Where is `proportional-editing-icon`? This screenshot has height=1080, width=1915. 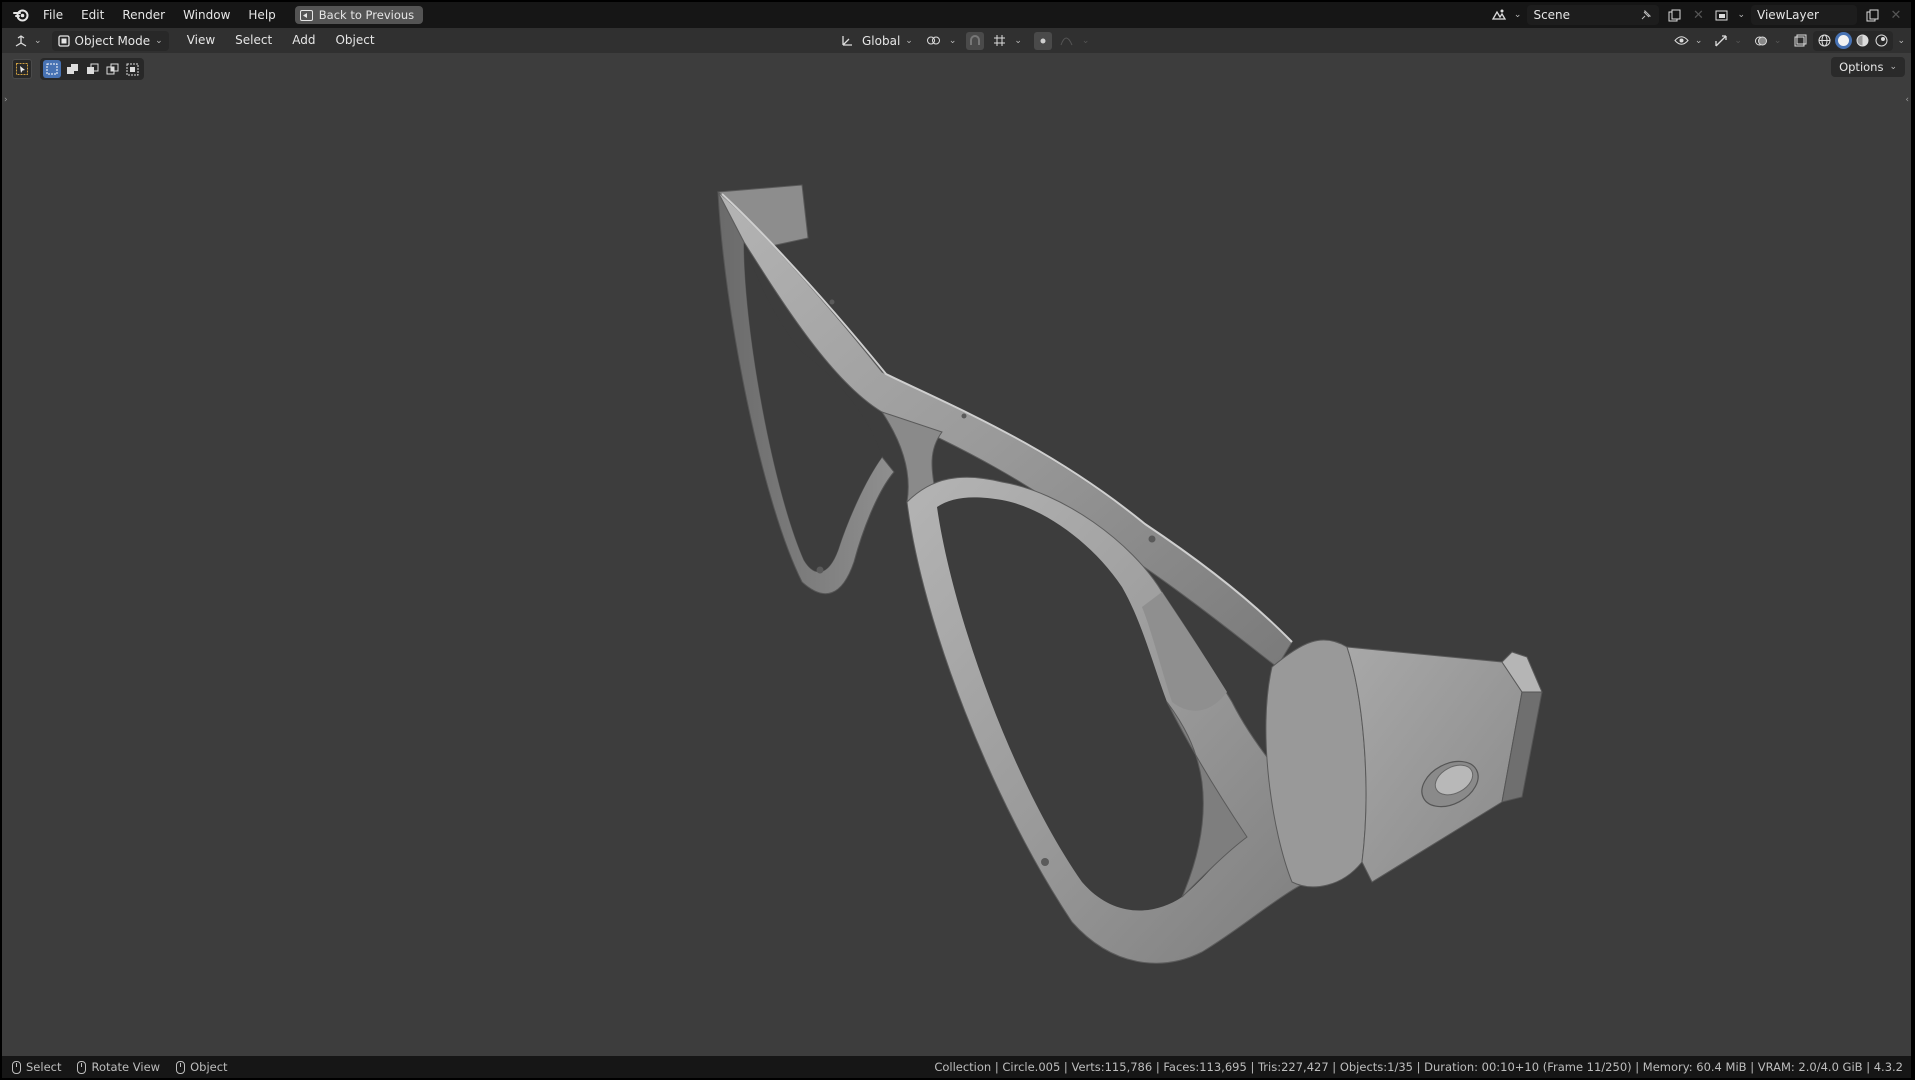 proportional-editing-icon is located at coordinates (1042, 40).